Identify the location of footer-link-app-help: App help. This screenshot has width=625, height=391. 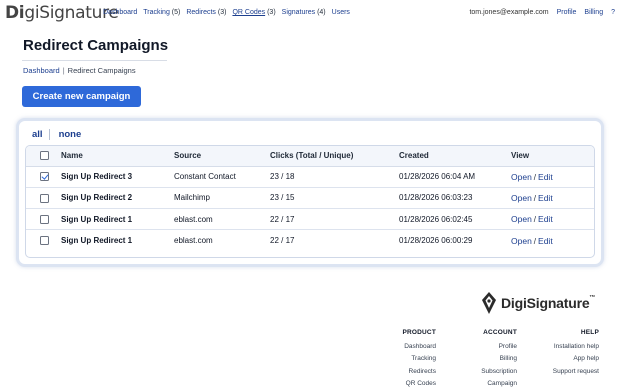
(576, 359).